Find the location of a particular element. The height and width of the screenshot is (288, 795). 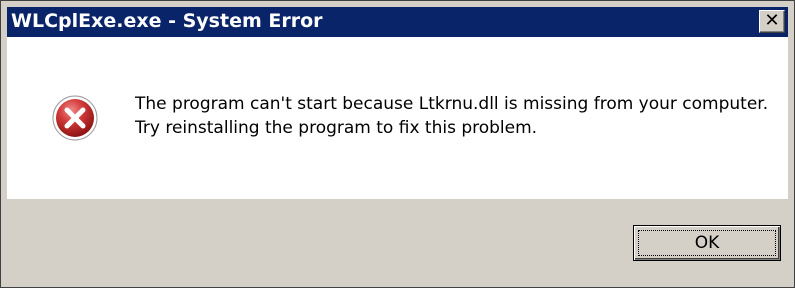

close-icon: ✕ is located at coordinates (772, 20).